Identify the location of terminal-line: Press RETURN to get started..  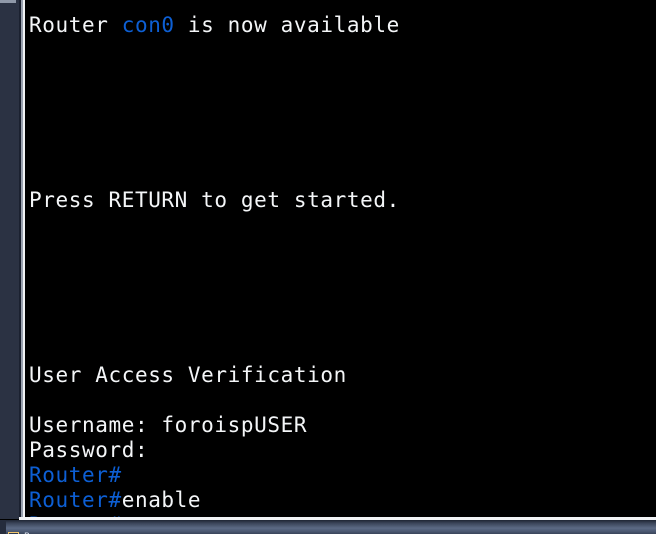
(342, 200).